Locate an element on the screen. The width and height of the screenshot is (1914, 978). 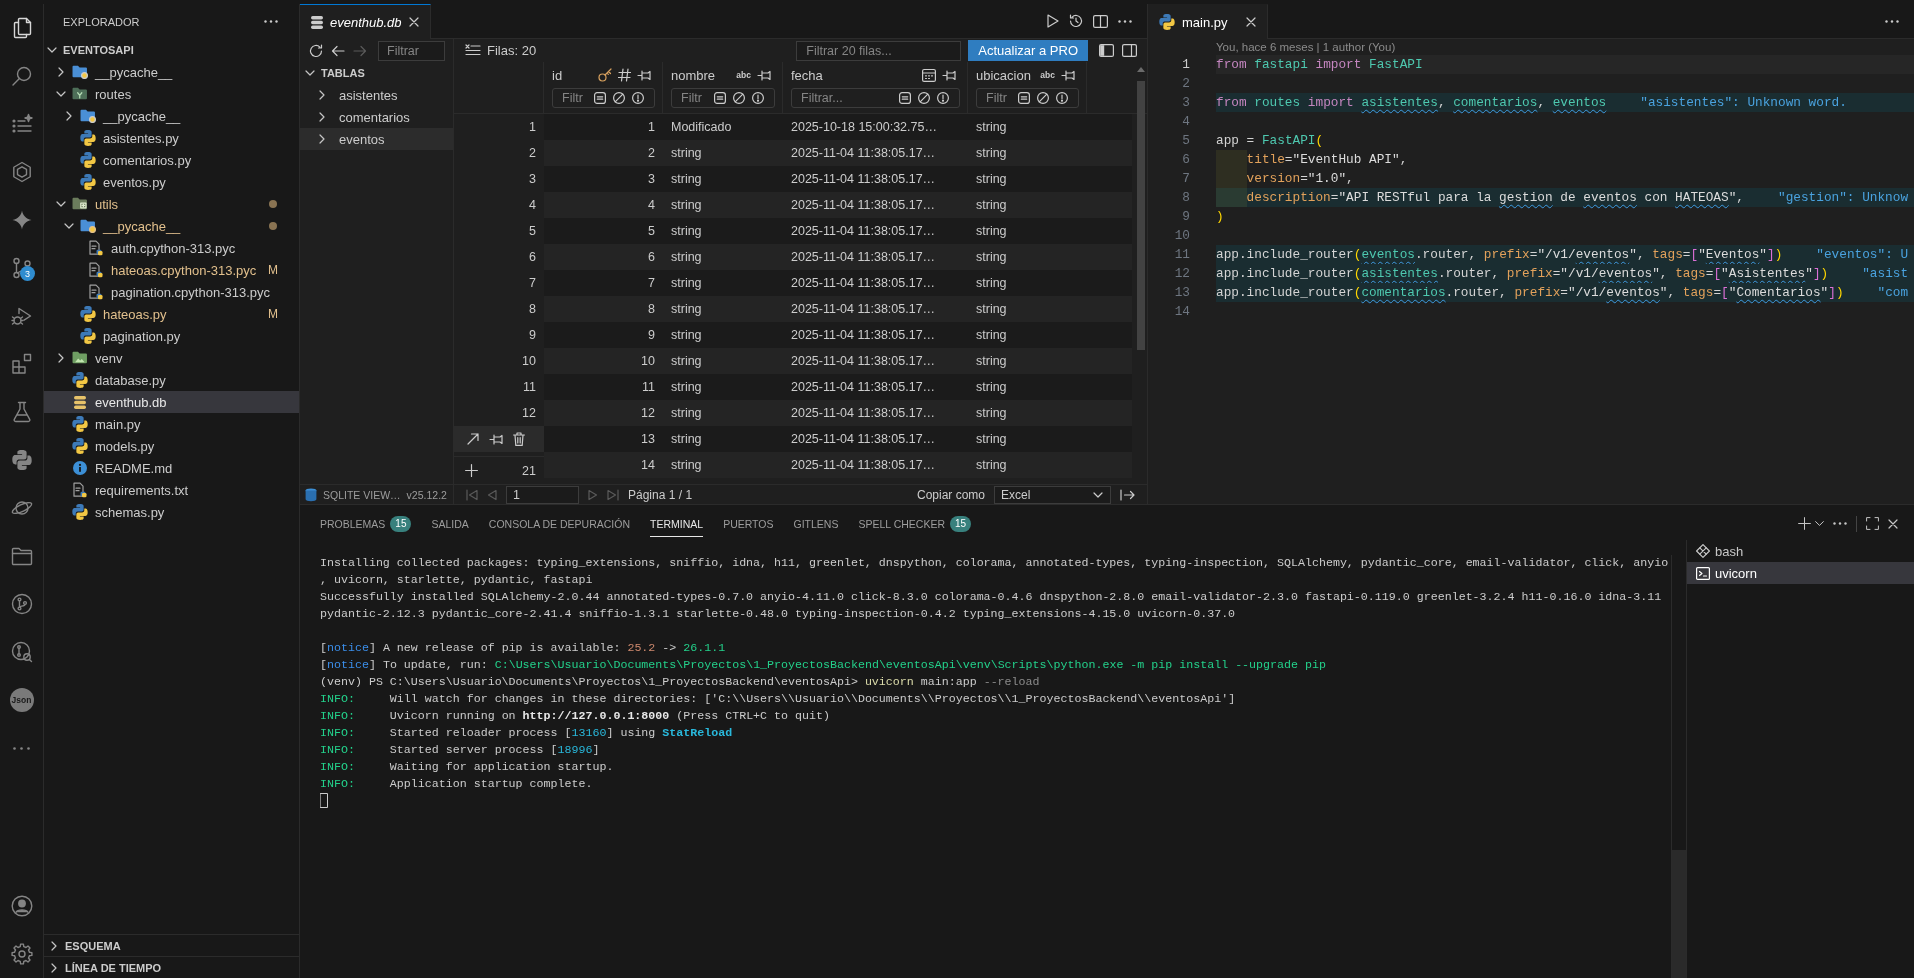
terminal-session: uvicorn is located at coordinates (1800, 573).